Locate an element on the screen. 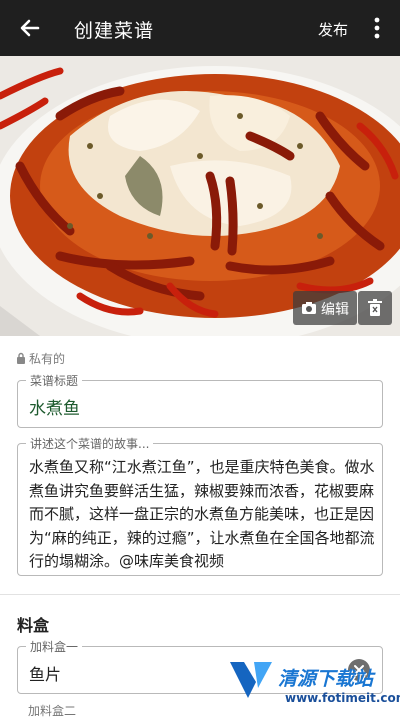 Image resolution: width=400 pixels, height=719 pixels. back-arrow-icon is located at coordinates (30, 28).